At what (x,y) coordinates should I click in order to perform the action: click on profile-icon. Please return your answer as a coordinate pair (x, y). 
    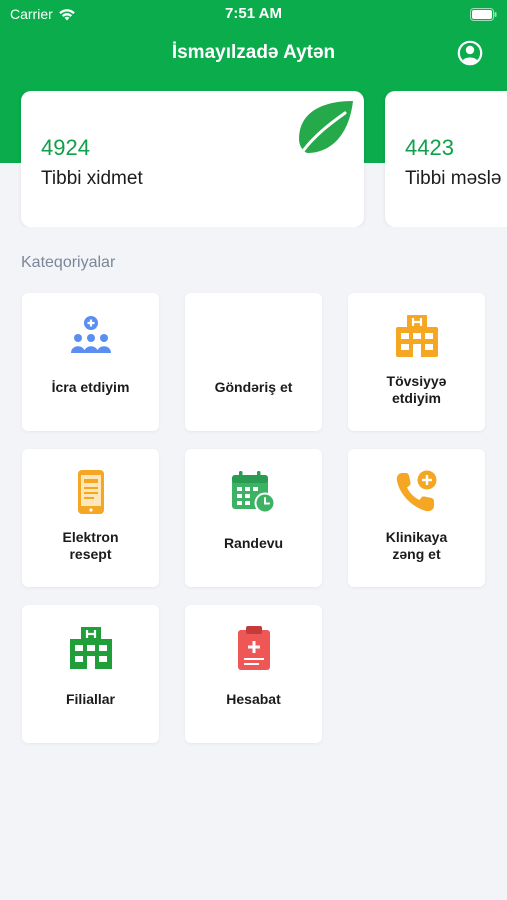
    Looking at the image, I should click on (470, 53).